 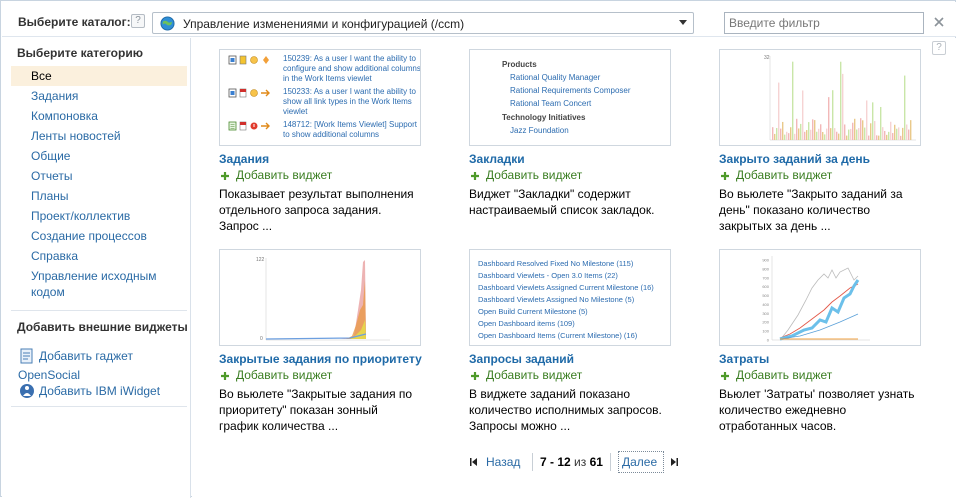 I want to click on category-item-project-team: Проект/коллектив, so click(x=99, y=216).